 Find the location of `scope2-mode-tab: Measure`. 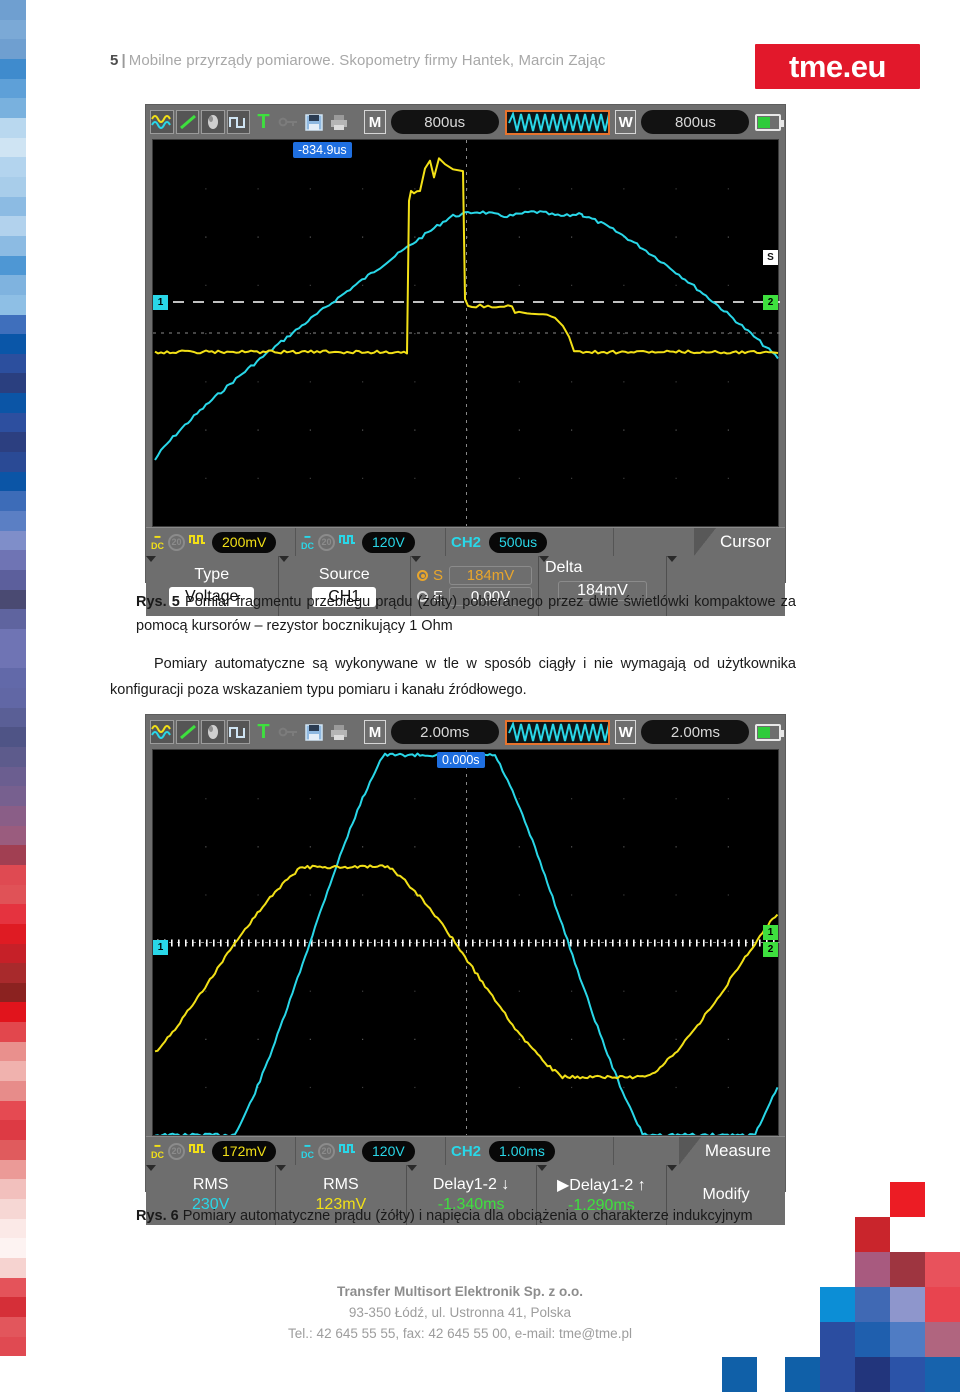

scope2-mode-tab: Measure is located at coordinates (731, 1151).